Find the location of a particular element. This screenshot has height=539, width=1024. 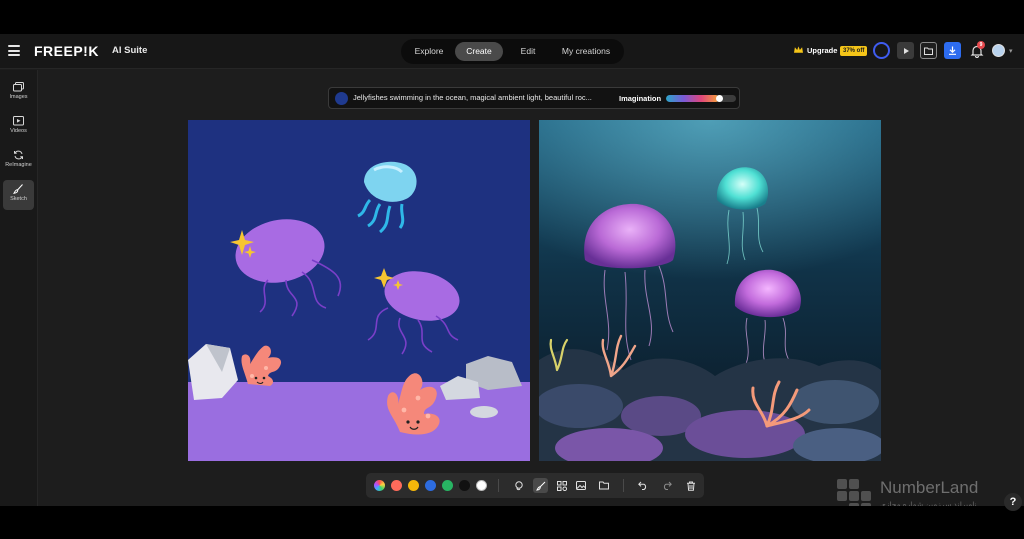

undo-icon is located at coordinates (641, 485).